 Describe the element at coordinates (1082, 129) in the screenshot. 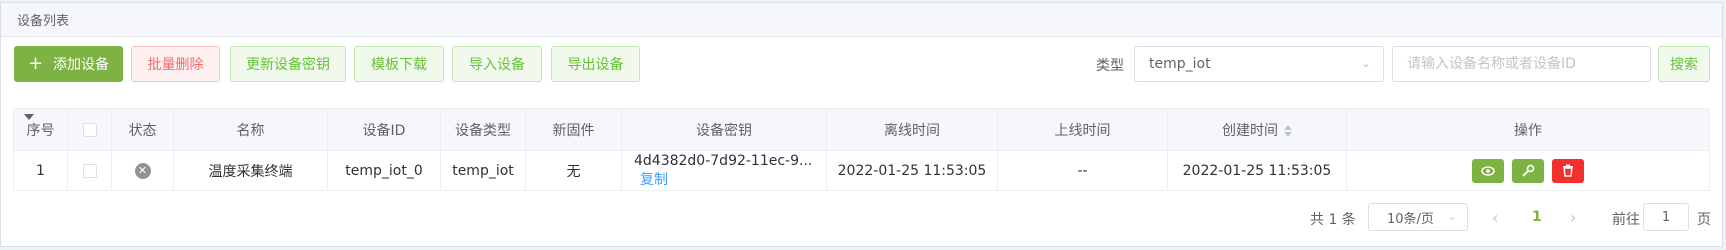

I see `col-online-time: 上线时间` at that location.